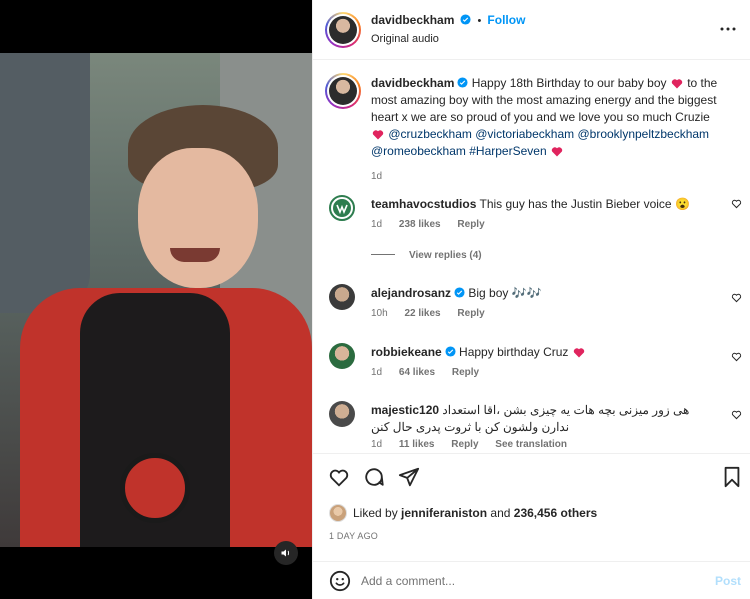 This screenshot has width=750, height=599. What do you see at coordinates (507, 151) in the screenshot?
I see `hashtag-link: #HarperSeven` at bounding box center [507, 151].